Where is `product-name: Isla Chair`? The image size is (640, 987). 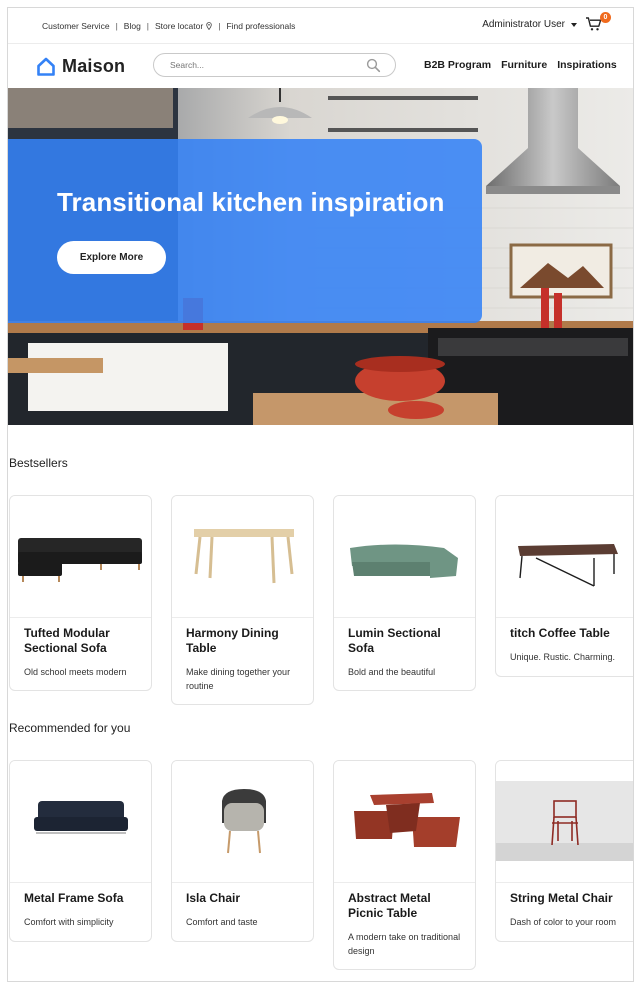
product-name: Isla Chair is located at coordinates (213, 898).